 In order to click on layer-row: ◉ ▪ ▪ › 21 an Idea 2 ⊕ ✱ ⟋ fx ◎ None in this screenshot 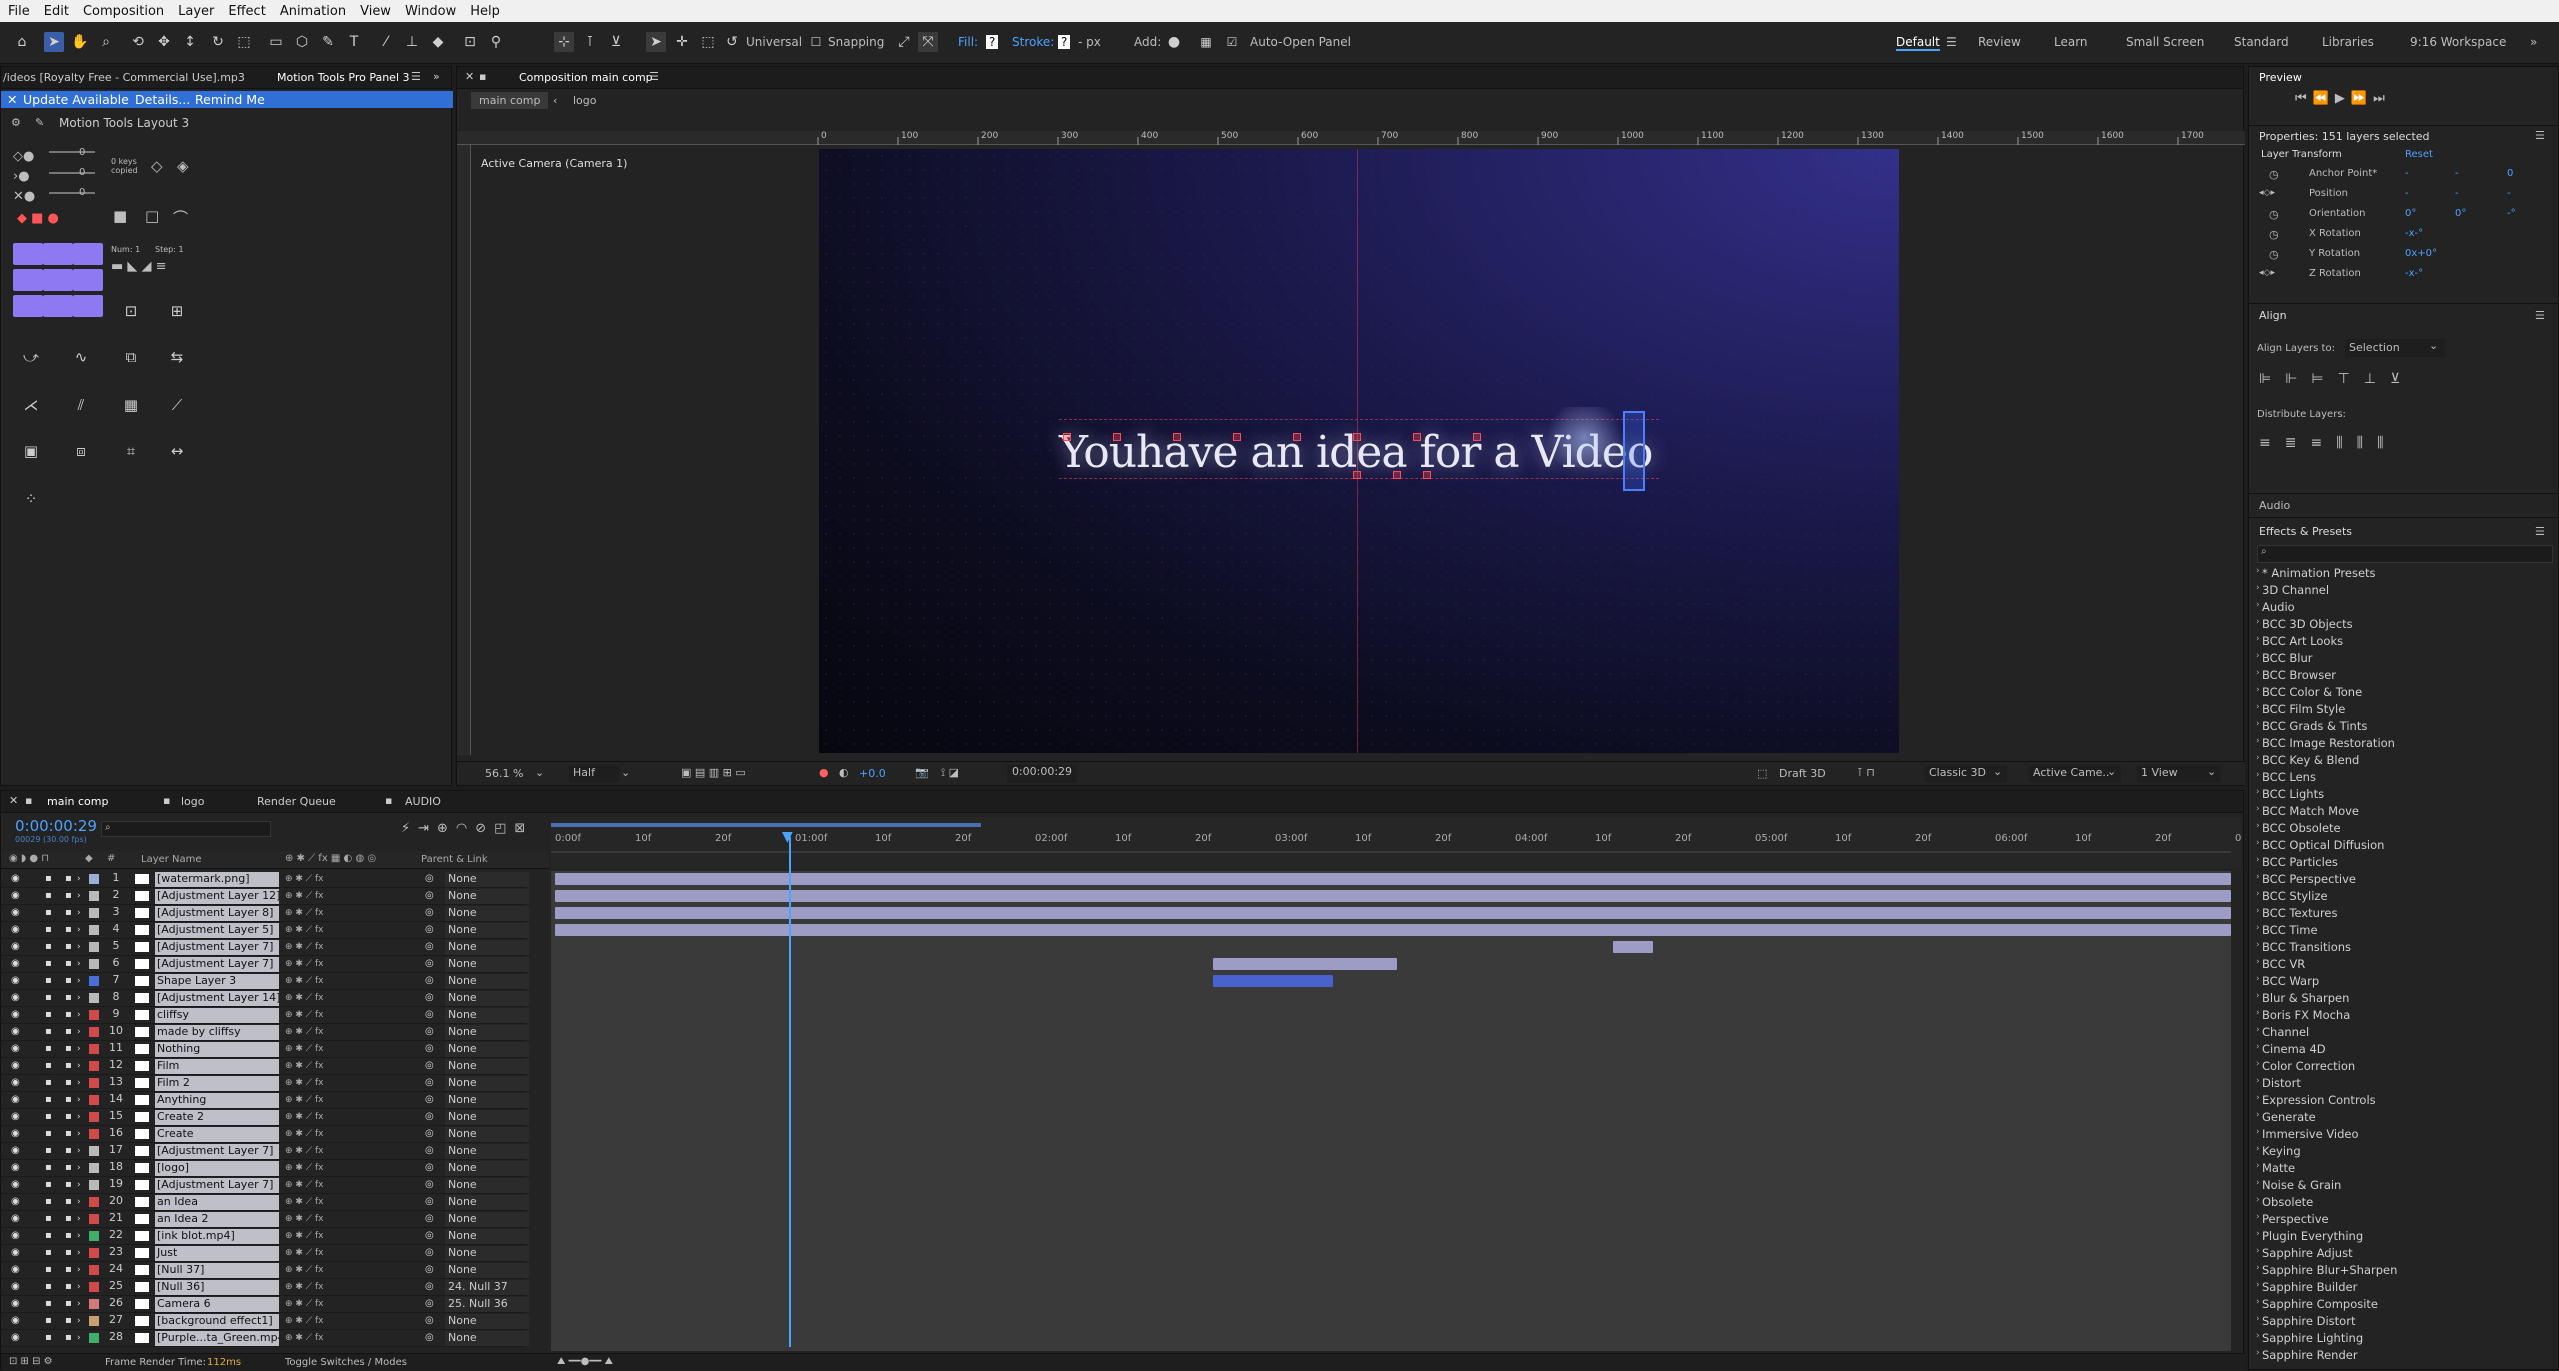, I will do `click(265, 1219)`.